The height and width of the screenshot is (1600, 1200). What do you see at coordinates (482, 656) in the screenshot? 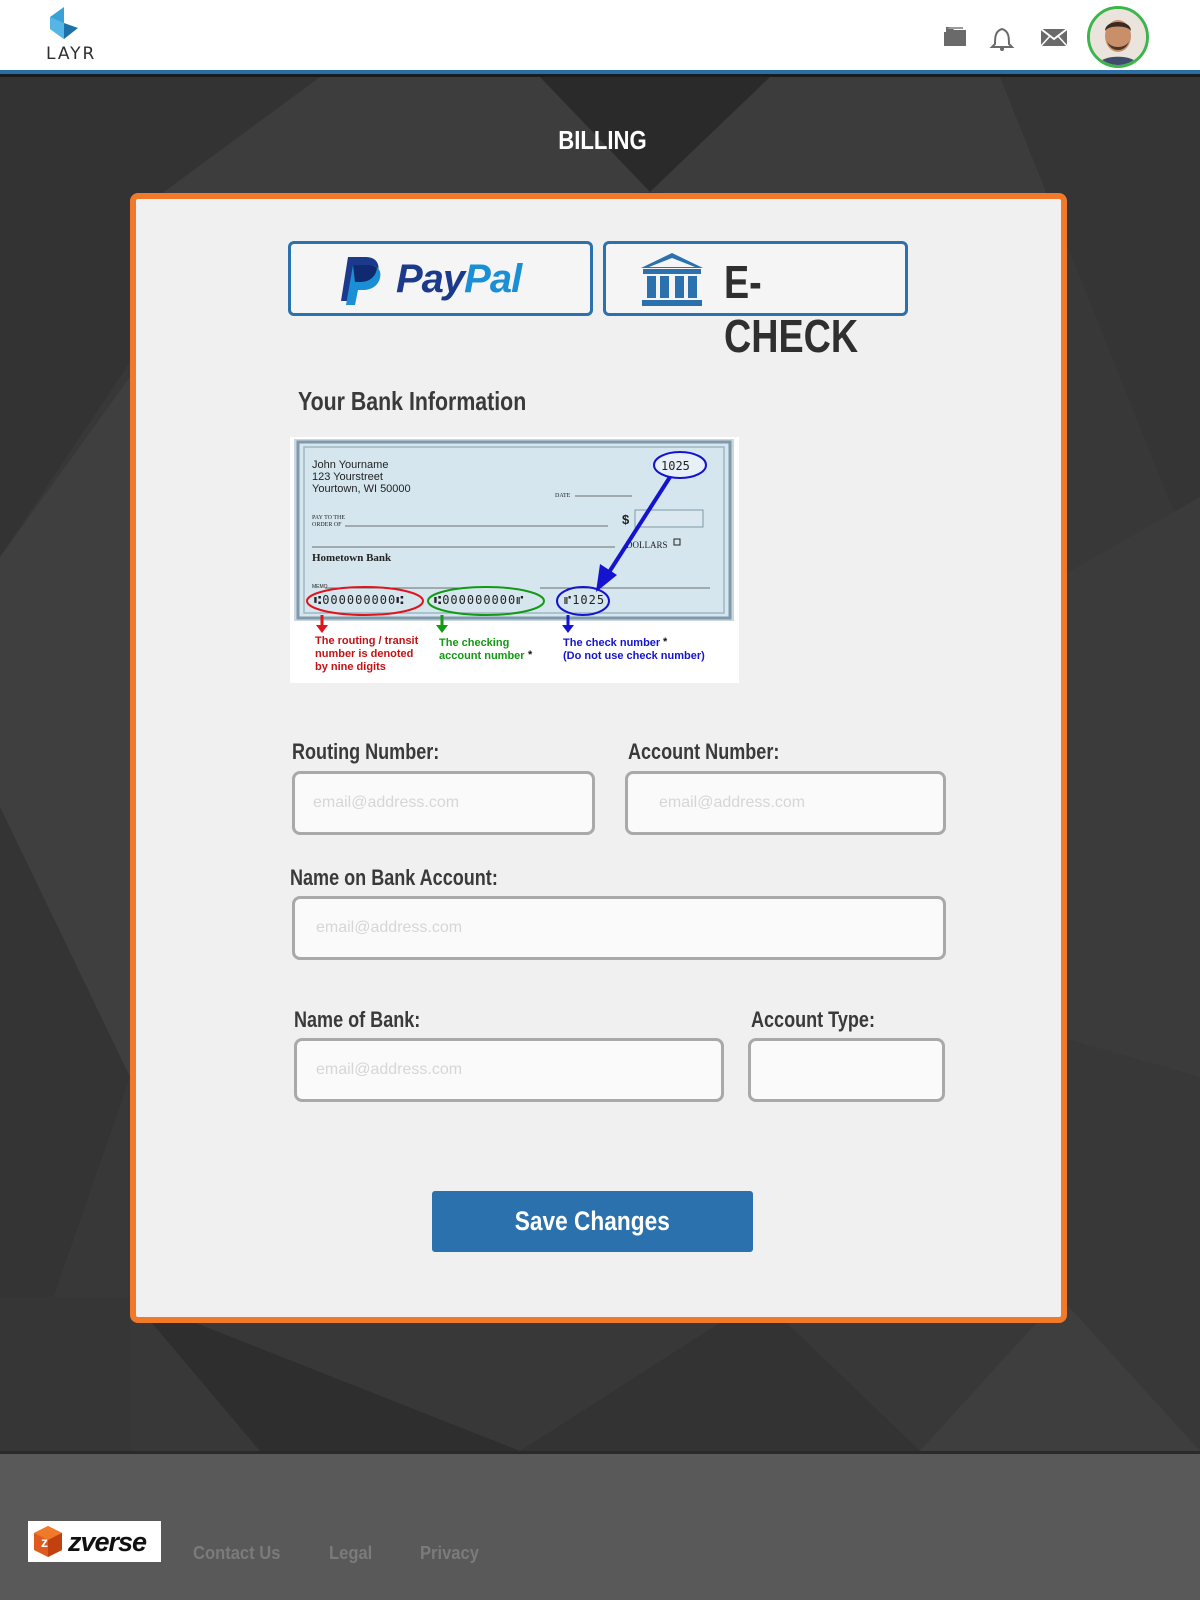
I see `account-note-2: account number` at bounding box center [482, 656].